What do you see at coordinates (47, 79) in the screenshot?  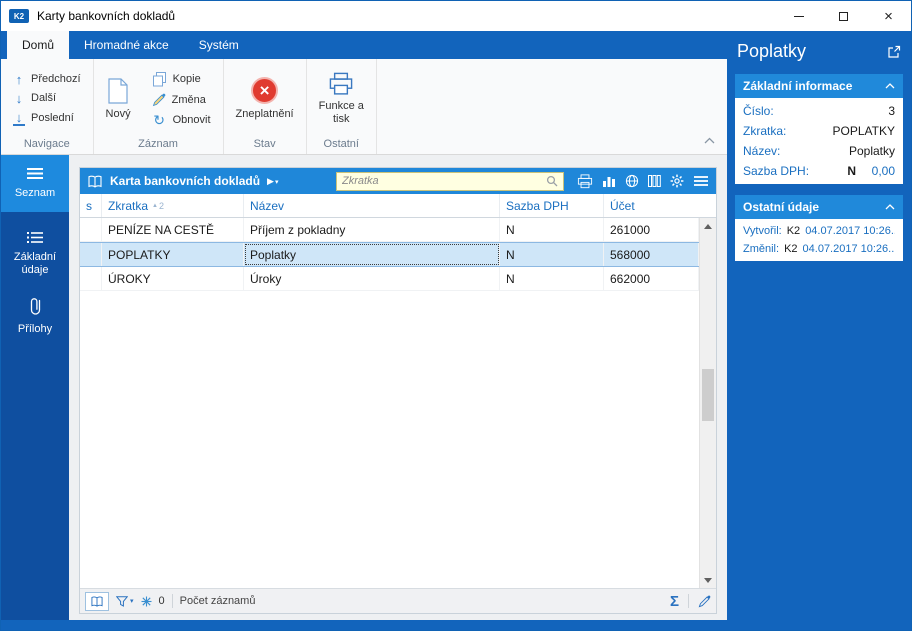 I see `previous-button: ↑ Předchozí` at bounding box center [47, 79].